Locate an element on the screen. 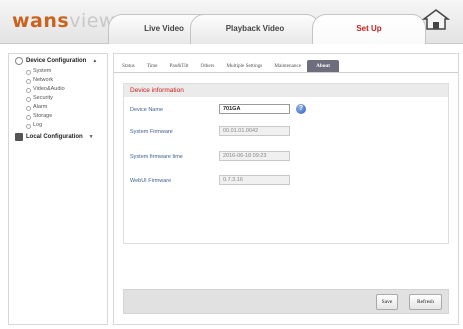  subtab-time: Time is located at coordinates (152, 66).